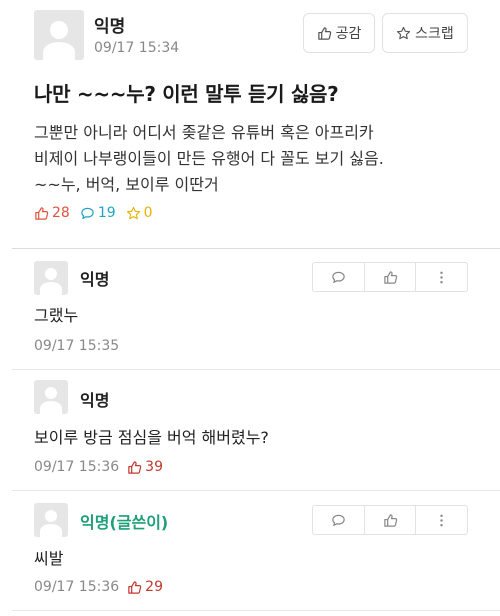 This screenshot has width=500, height=616. Describe the element at coordinates (348, 34) in the screenshot. I see `like-button-label: 공감` at that location.